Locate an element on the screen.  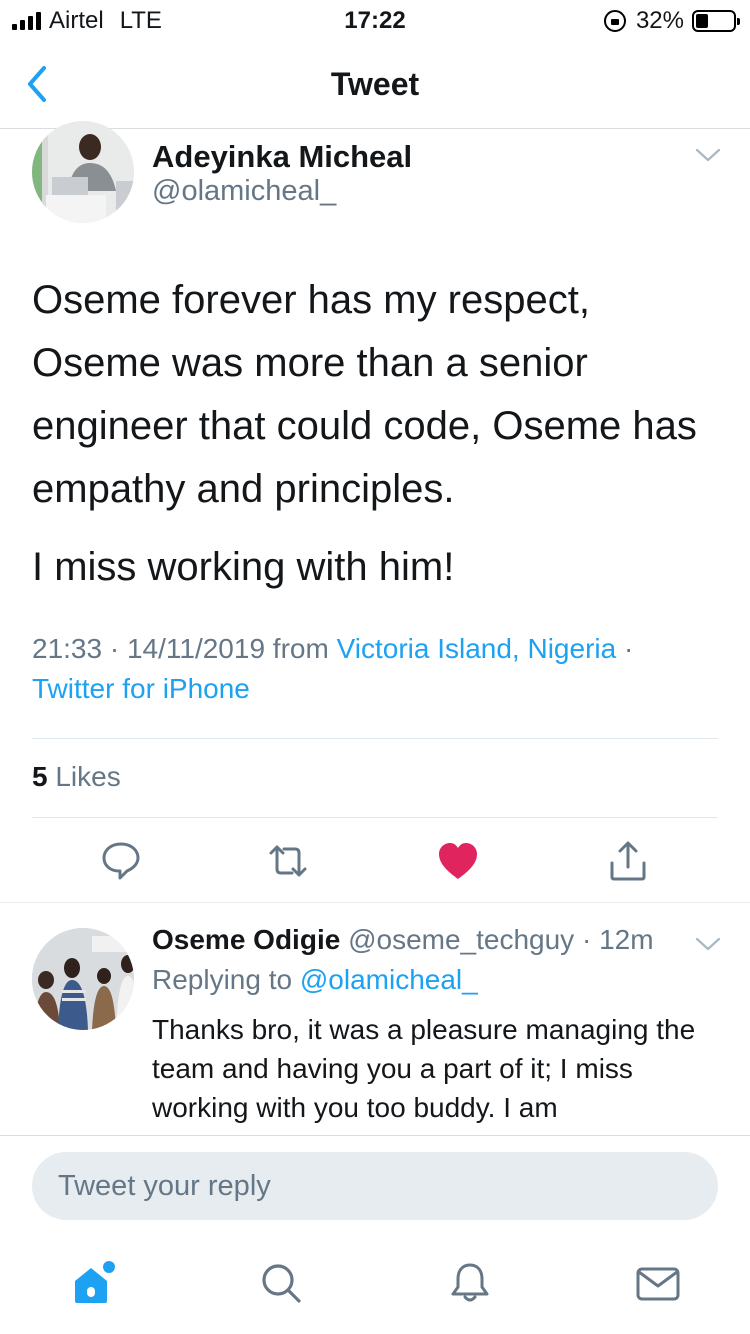
reply-input is located at coordinates (375, 1186).